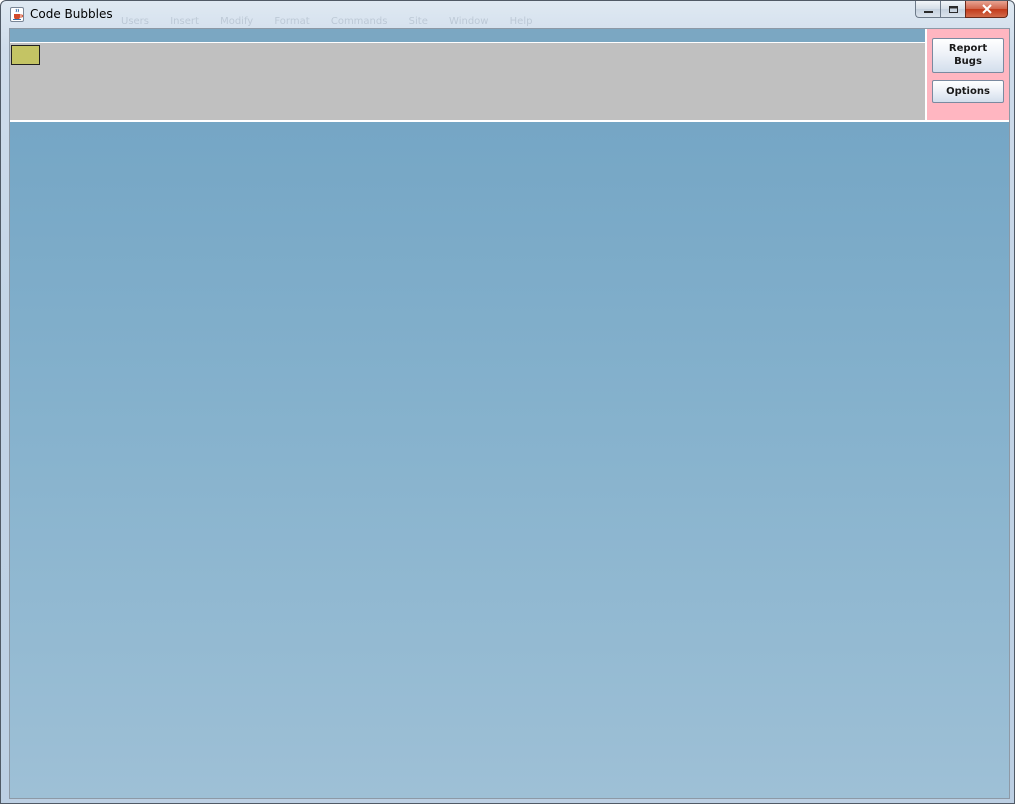 This screenshot has width=1017, height=806. I want to click on java-cup-icon, so click(17, 14).